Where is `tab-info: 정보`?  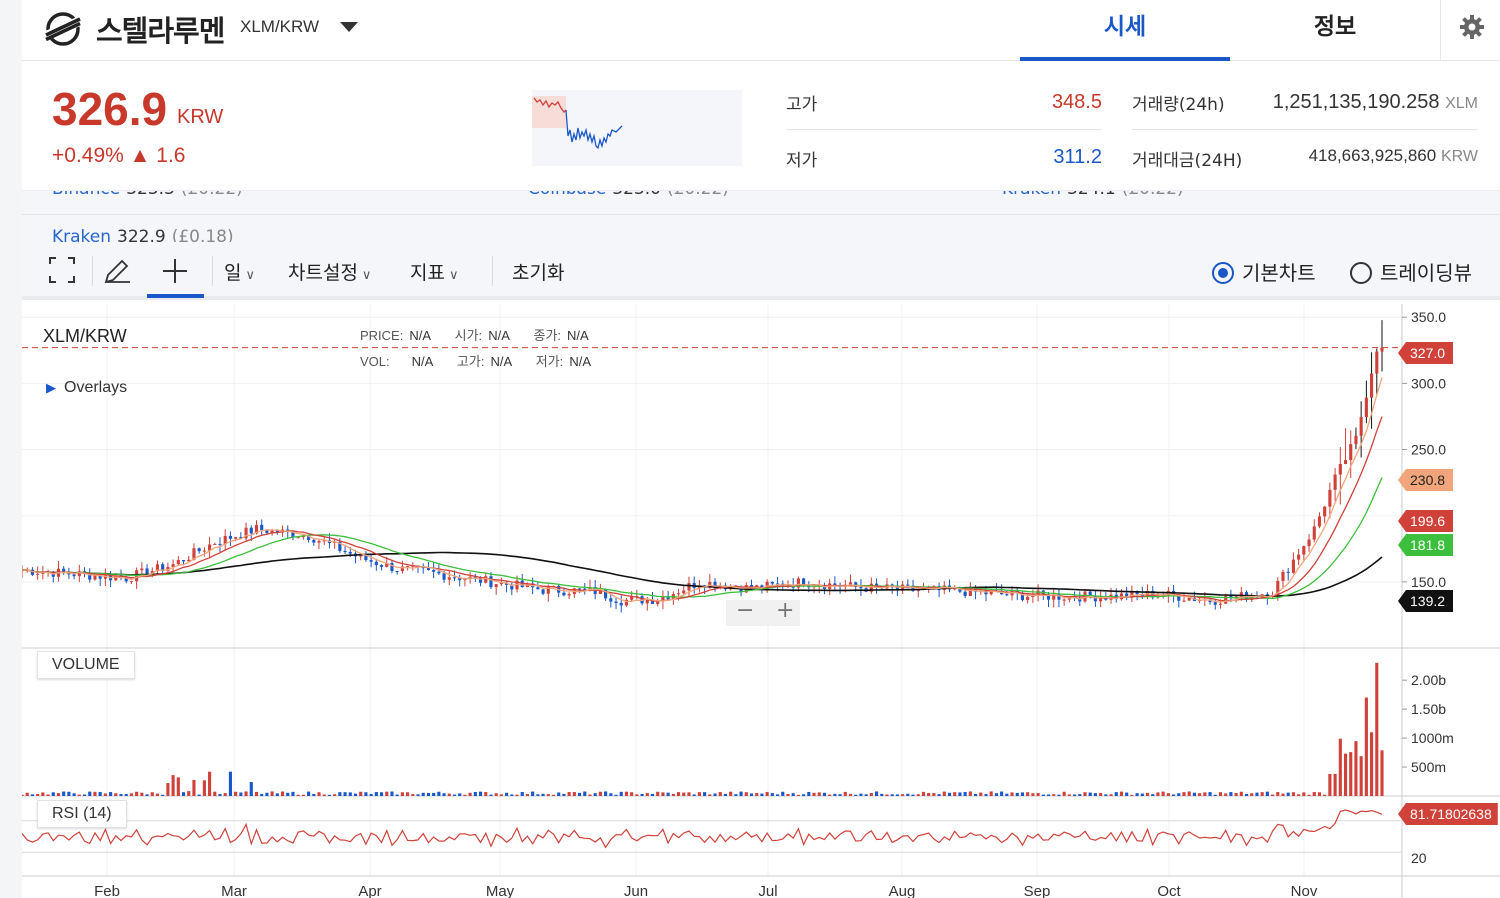 tab-info: 정보 is located at coordinates (1335, 30).